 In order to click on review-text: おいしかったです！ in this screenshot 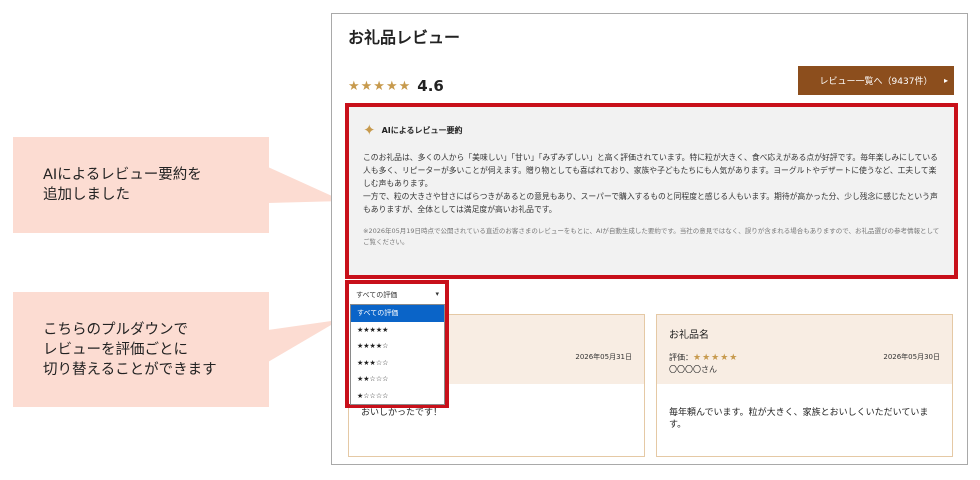, I will do `click(402, 413)`.